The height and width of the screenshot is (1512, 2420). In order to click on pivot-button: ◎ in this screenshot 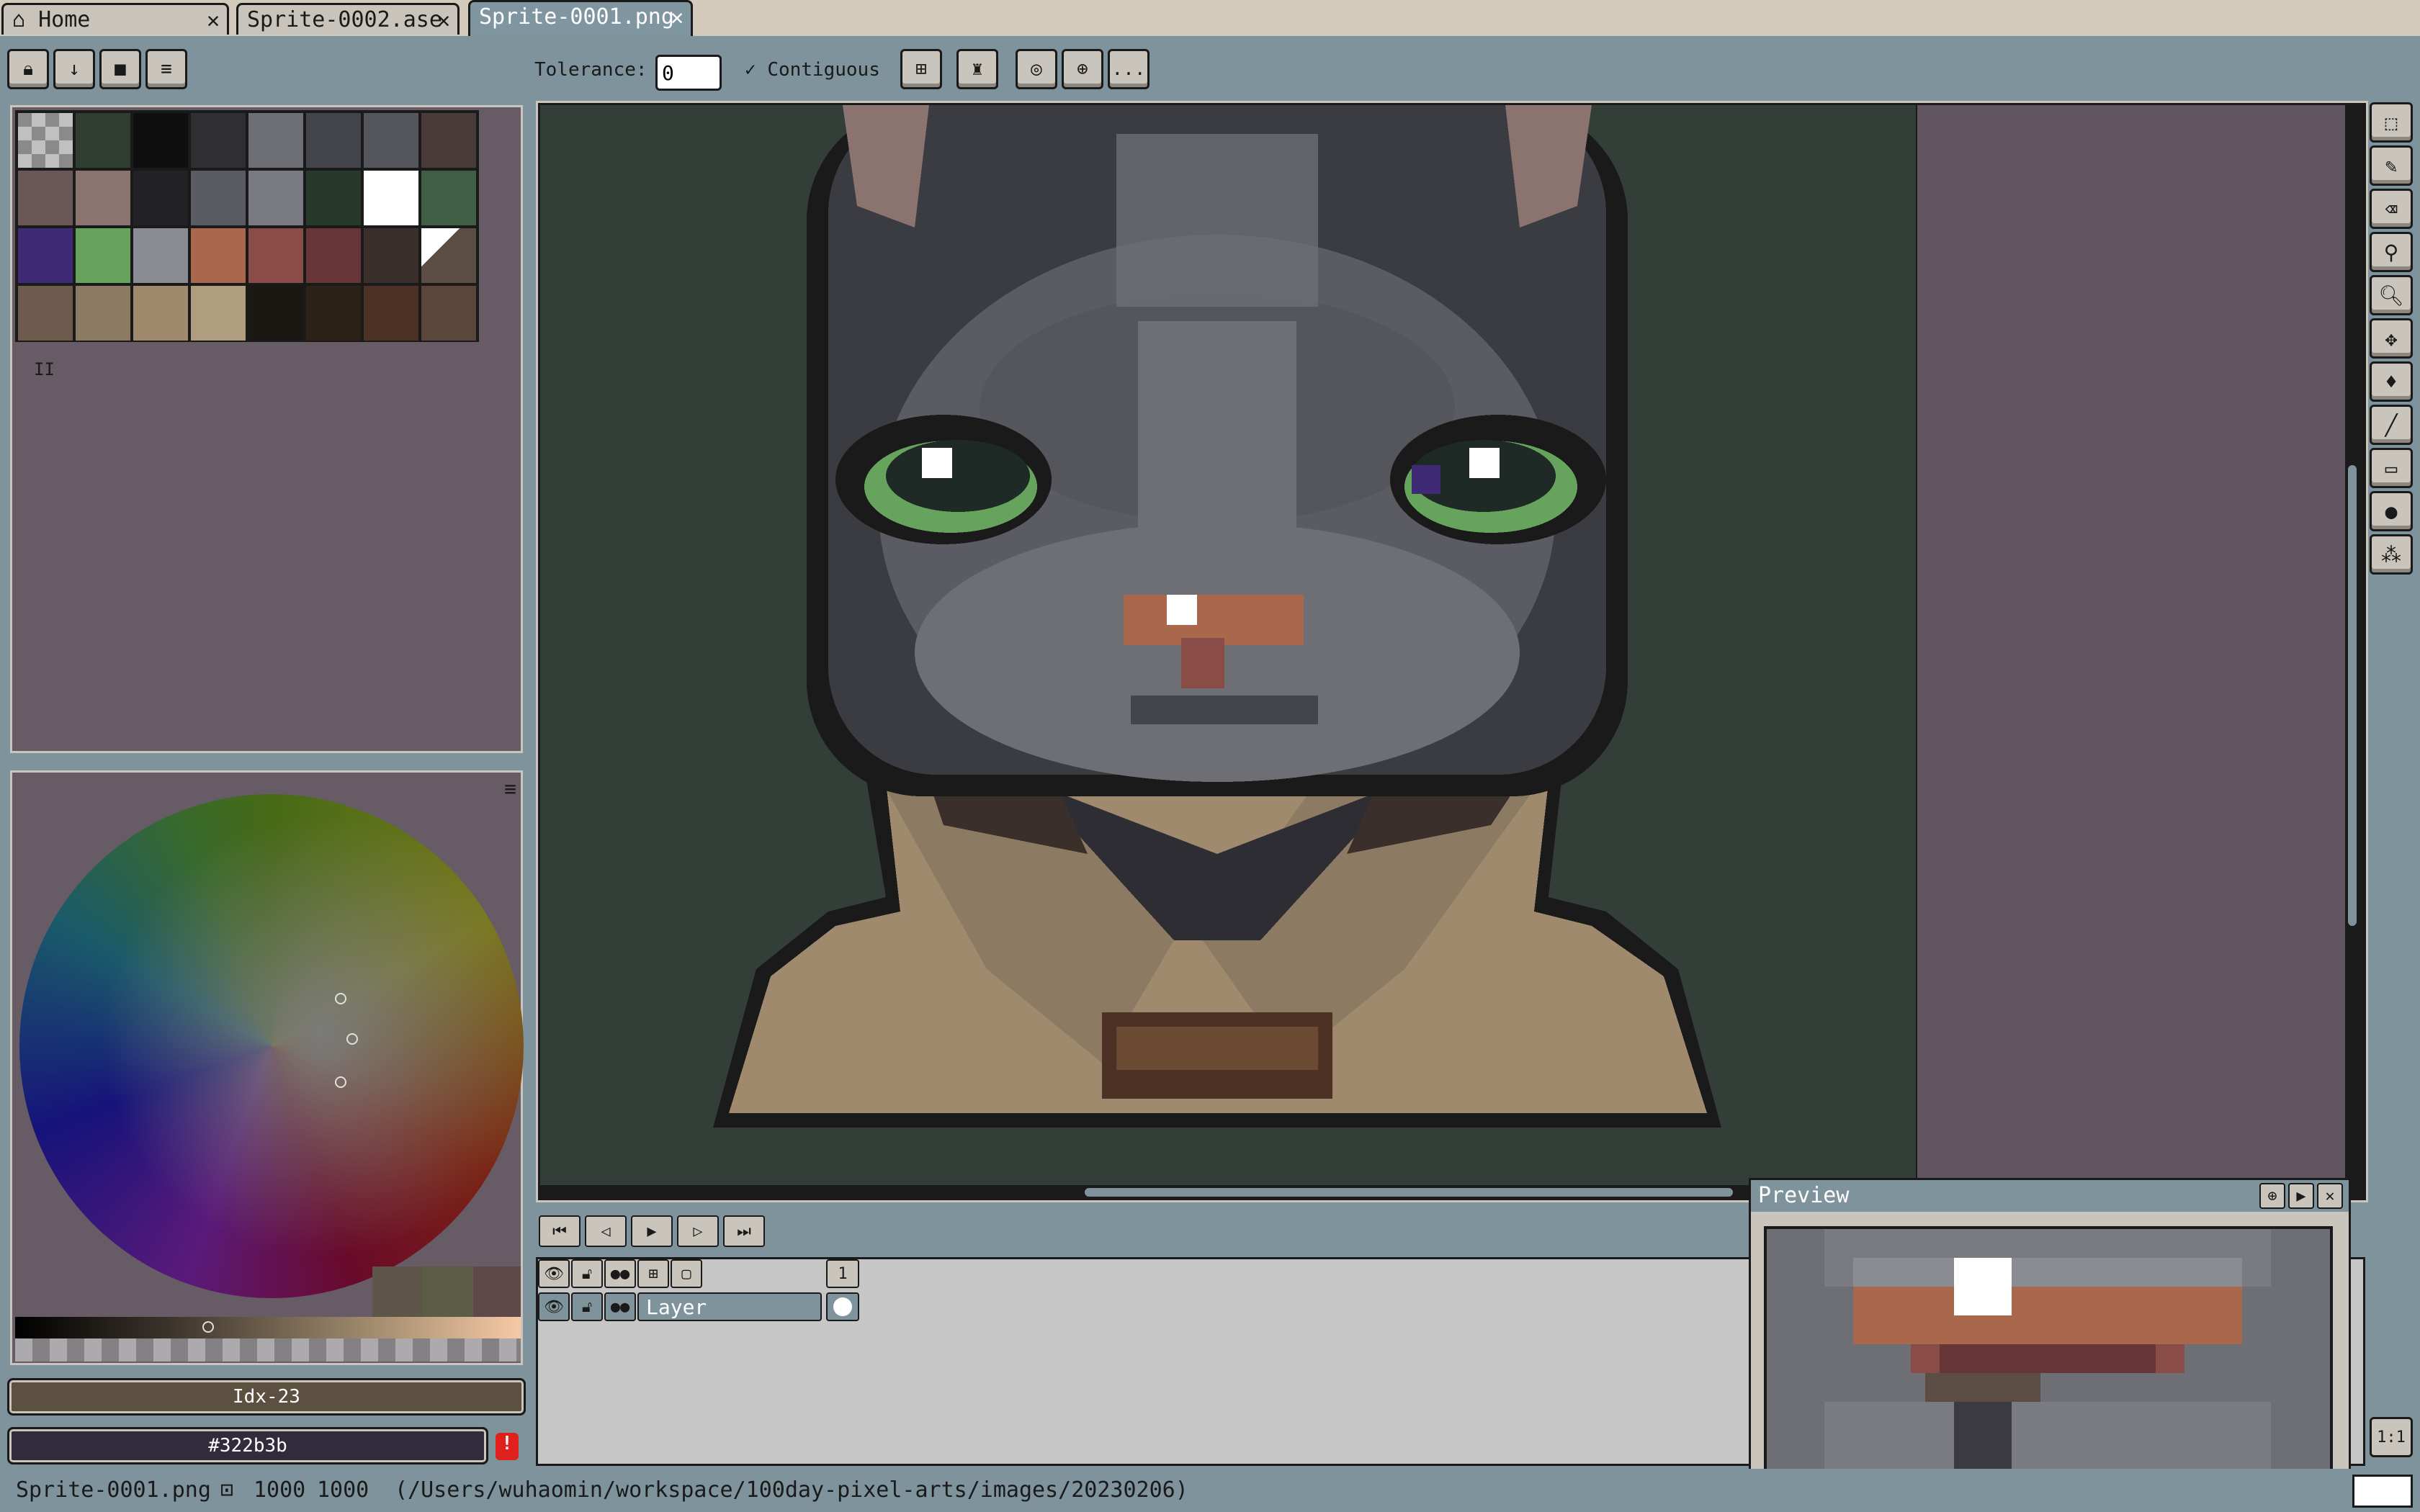, I will do `click(1036, 69)`.